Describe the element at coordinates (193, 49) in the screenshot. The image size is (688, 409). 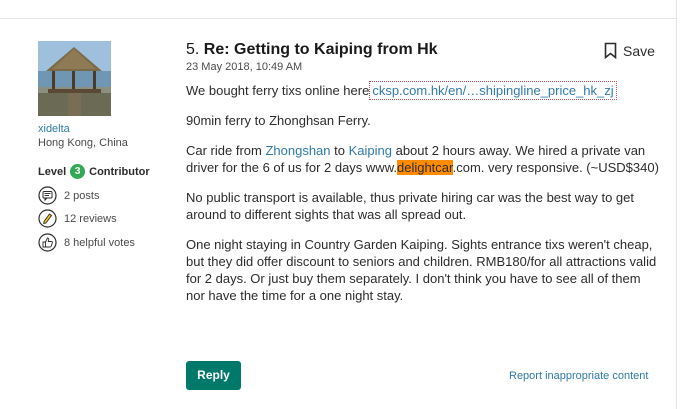
I see `post-number: 5.` at that location.